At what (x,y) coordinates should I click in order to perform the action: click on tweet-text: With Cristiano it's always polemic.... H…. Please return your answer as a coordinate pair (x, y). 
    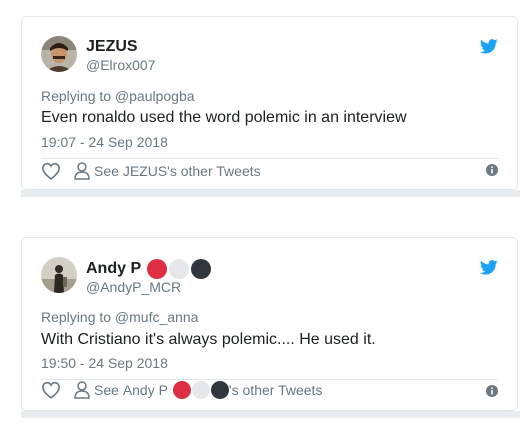
    Looking at the image, I should click on (208, 339).